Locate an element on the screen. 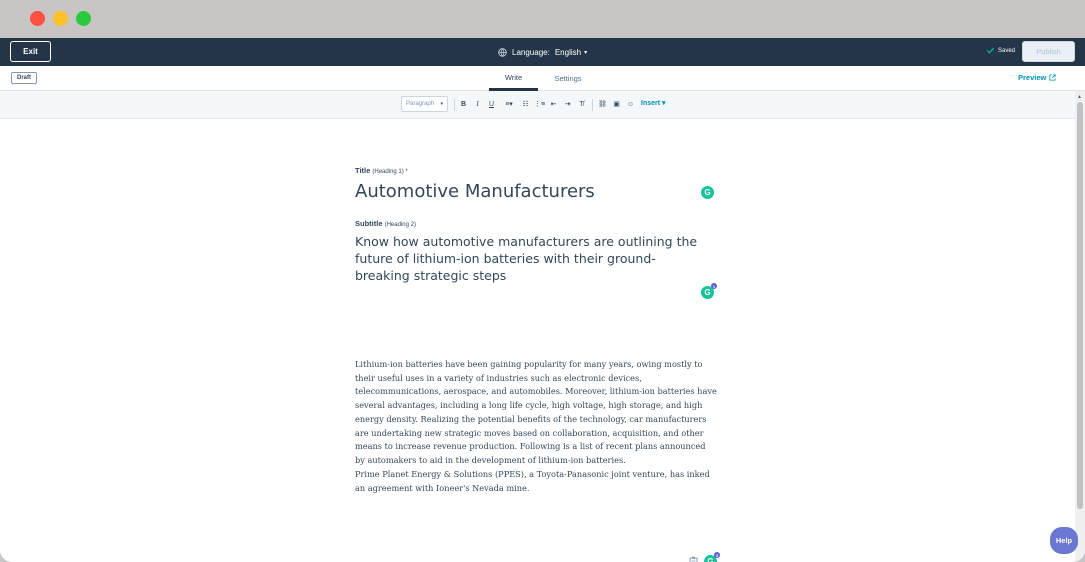 The width and height of the screenshot is (1085, 562). tab-bar: Draft Write Settings Preview is located at coordinates (542, 78).